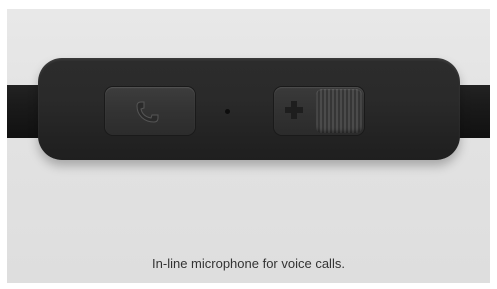  I want to click on volume-grip, so click(339, 111).